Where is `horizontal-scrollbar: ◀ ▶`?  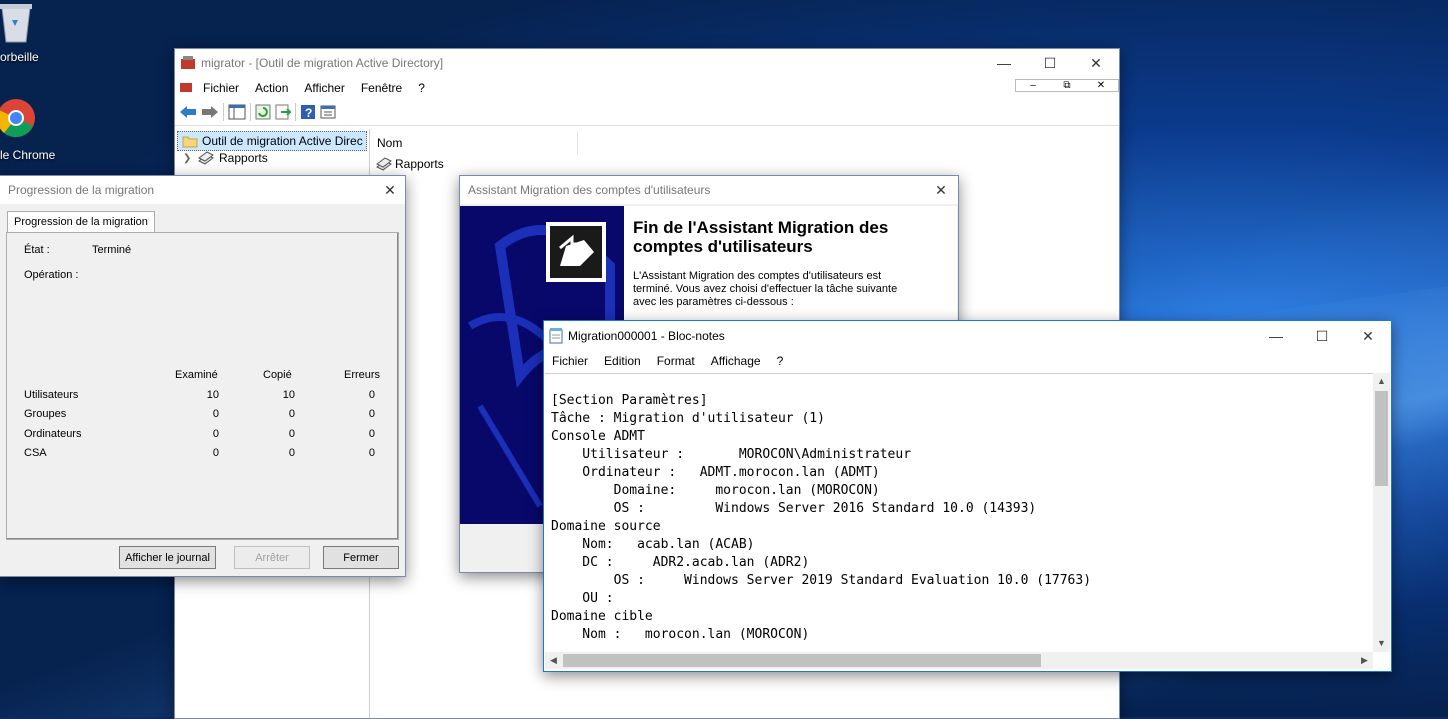 horizontal-scrollbar: ◀ ▶ is located at coordinates (959, 660).